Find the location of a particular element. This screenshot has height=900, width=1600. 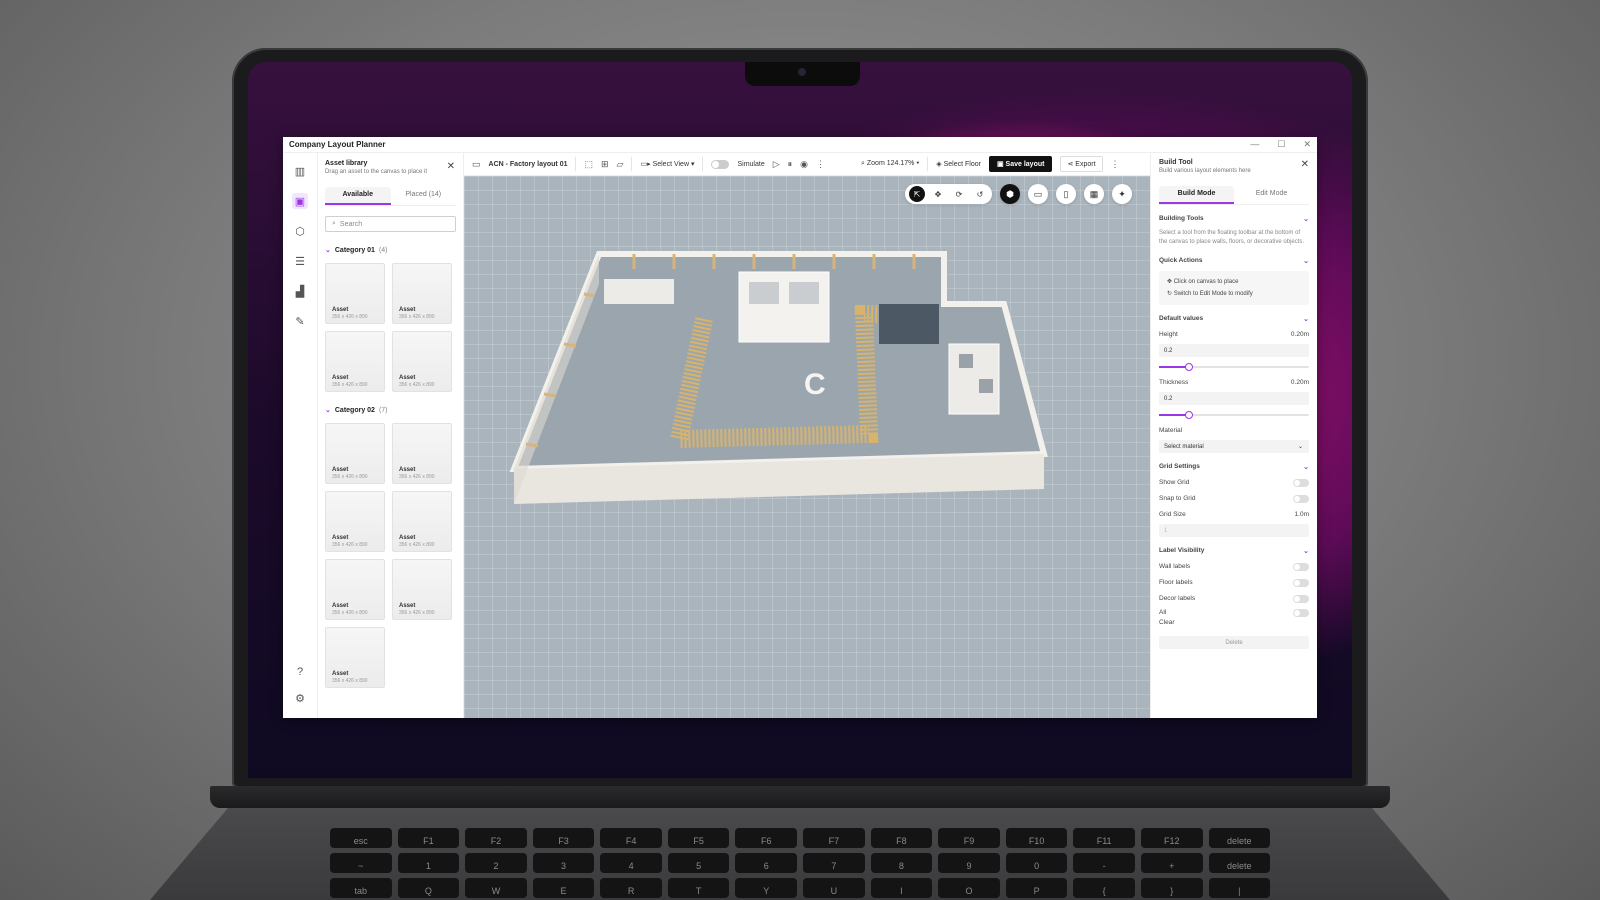

grid-size-input: 1 is located at coordinates (1234, 530).